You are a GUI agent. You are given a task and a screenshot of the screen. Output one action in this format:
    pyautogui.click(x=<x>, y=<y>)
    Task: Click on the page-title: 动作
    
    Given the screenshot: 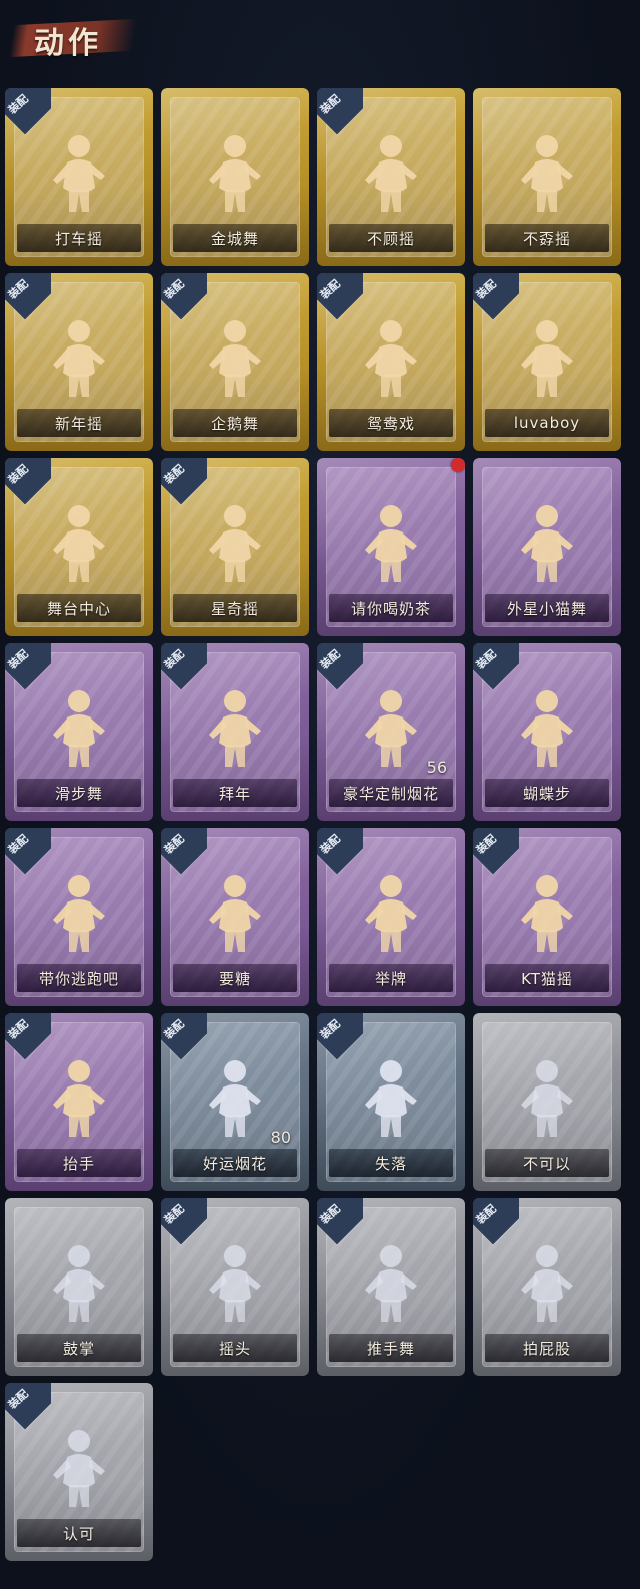 What is the action you would take?
    pyautogui.click(x=68, y=43)
    